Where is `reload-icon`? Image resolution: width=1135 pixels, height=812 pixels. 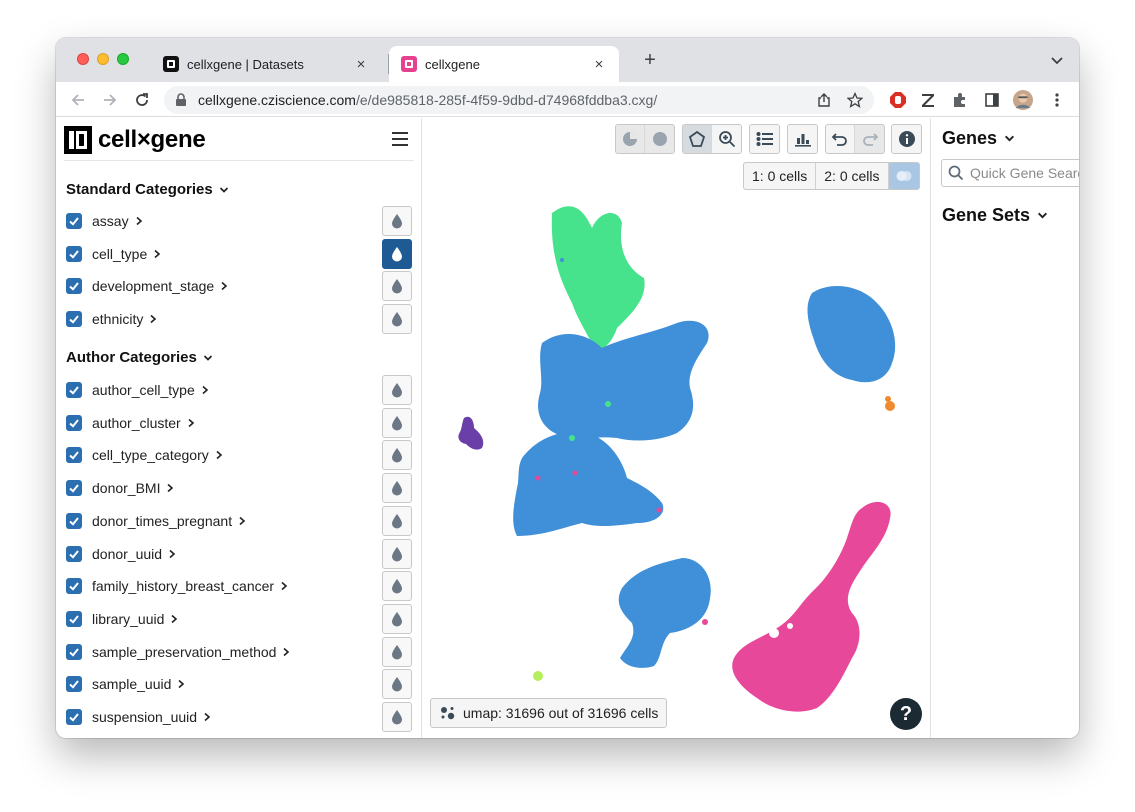
reload-icon is located at coordinates (142, 100).